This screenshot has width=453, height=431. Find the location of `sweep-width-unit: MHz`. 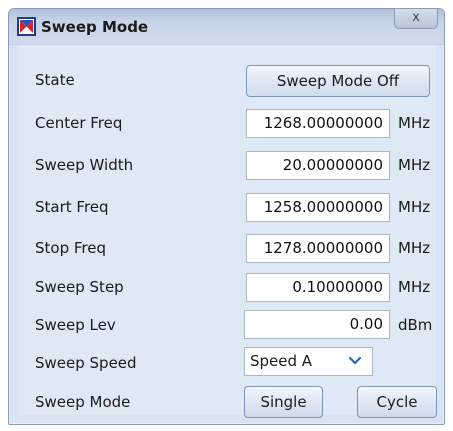

sweep-width-unit: MHz is located at coordinates (414, 165).